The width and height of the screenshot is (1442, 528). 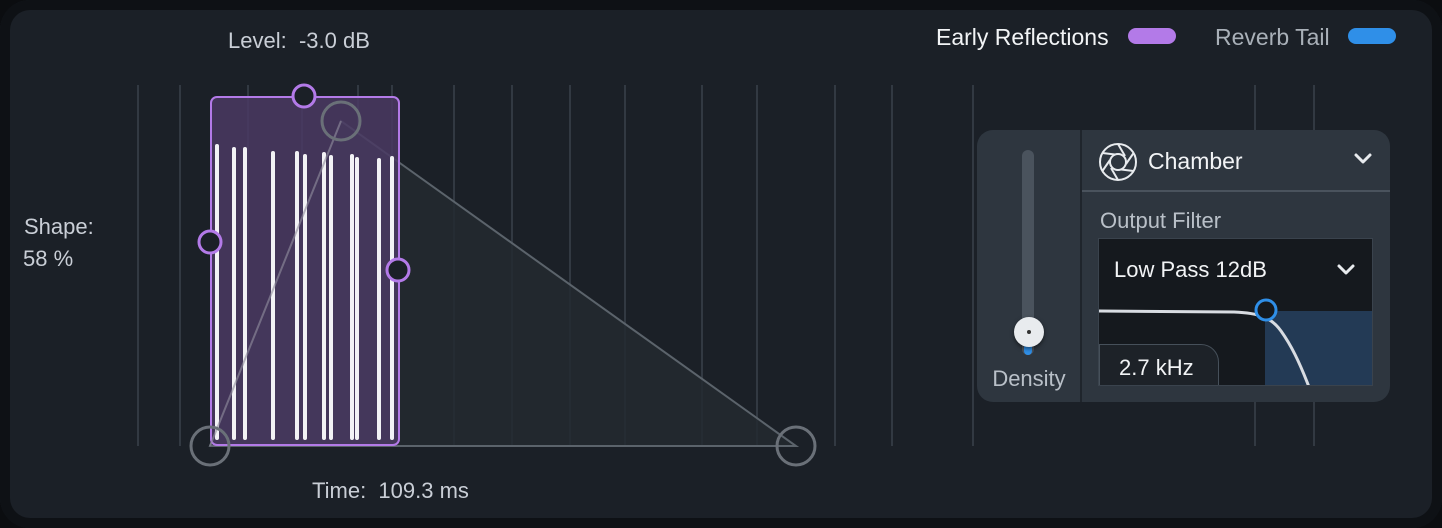 What do you see at coordinates (1029, 378) in the screenshot?
I see `density-label: Density` at bounding box center [1029, 378].